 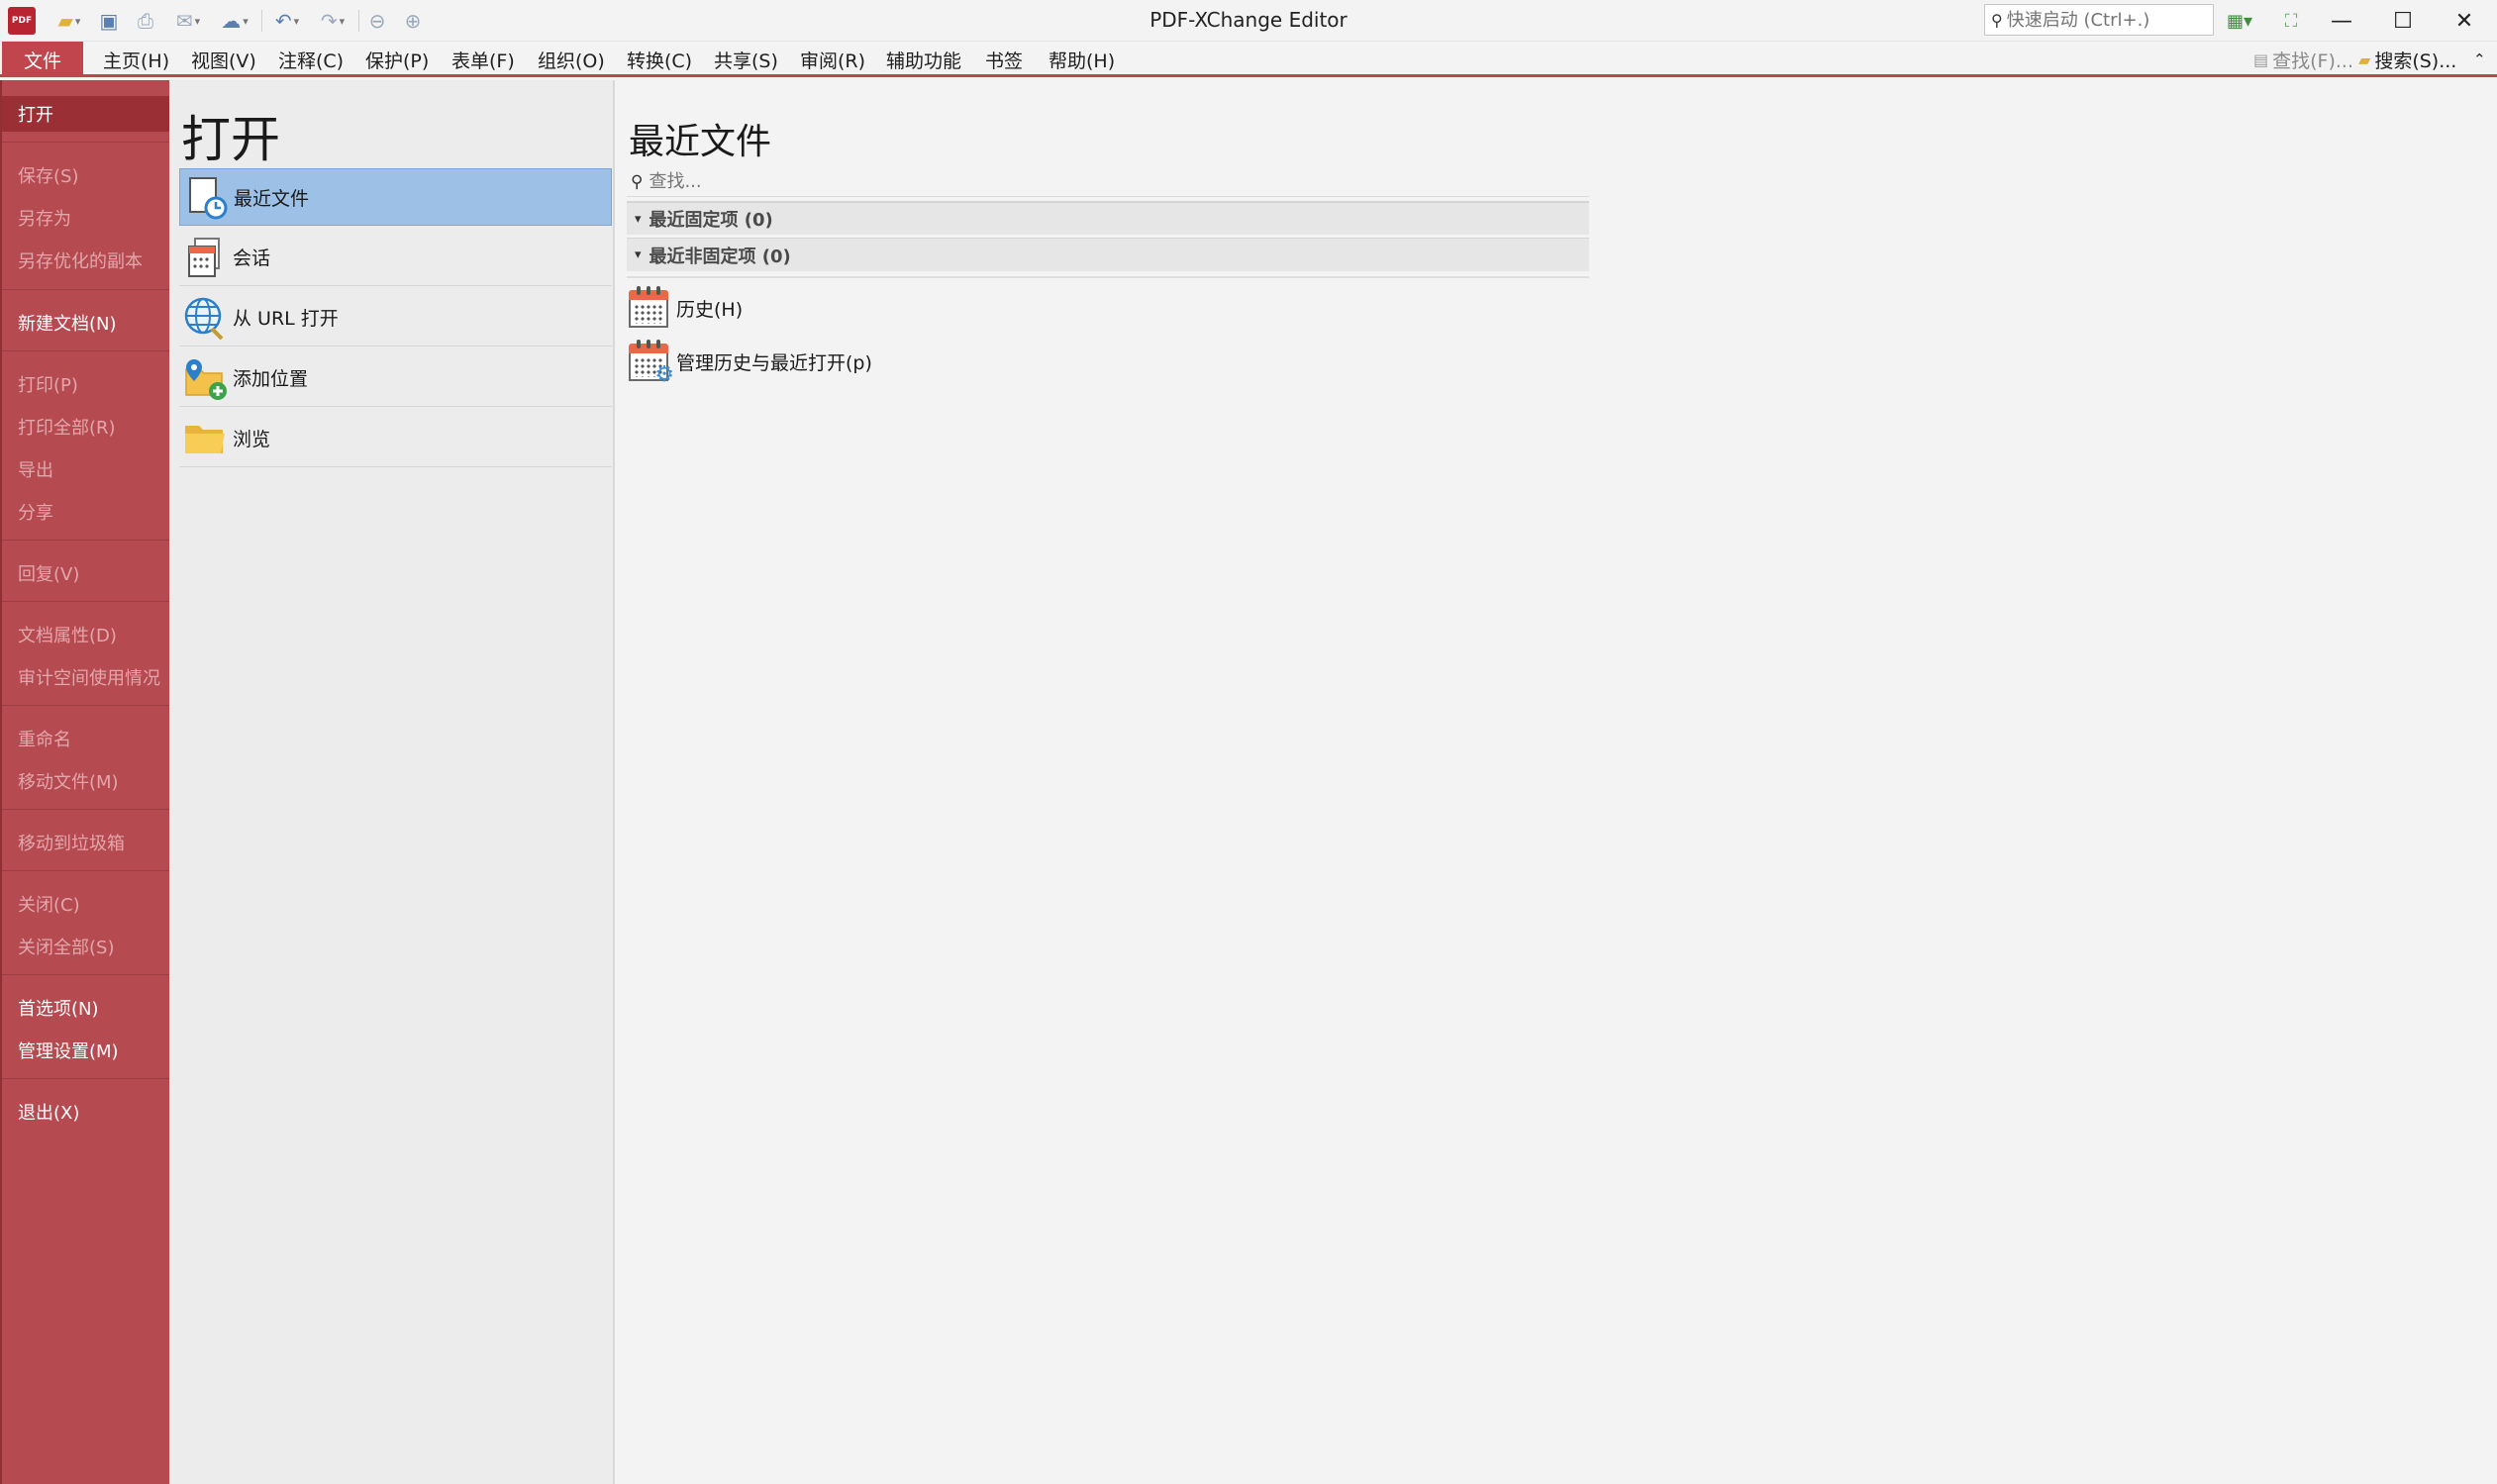 What do you see at coordinates (2261, 59) in the screenshot?
I see `find-icon: ▤` at bounding box center [2261, 59].